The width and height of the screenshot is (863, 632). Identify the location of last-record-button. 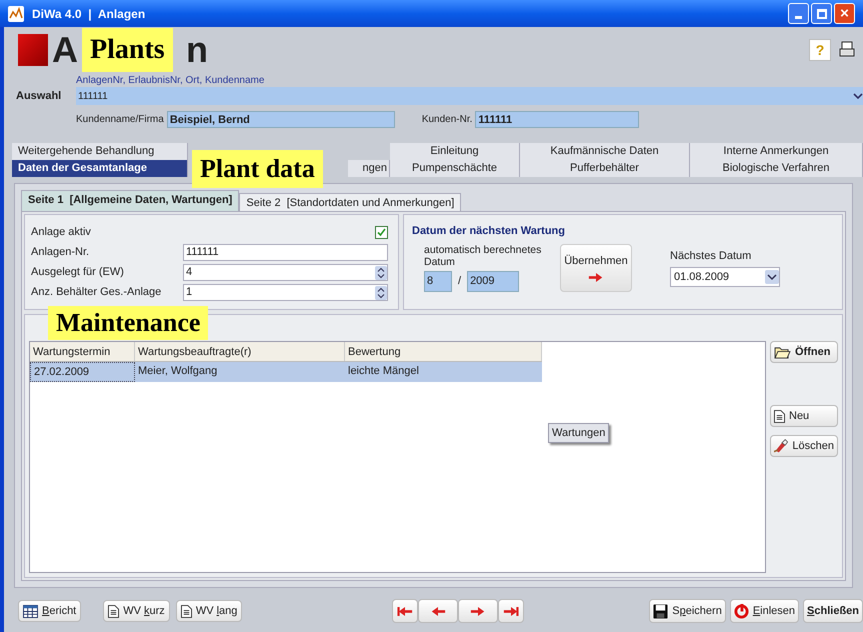
(511, 611).